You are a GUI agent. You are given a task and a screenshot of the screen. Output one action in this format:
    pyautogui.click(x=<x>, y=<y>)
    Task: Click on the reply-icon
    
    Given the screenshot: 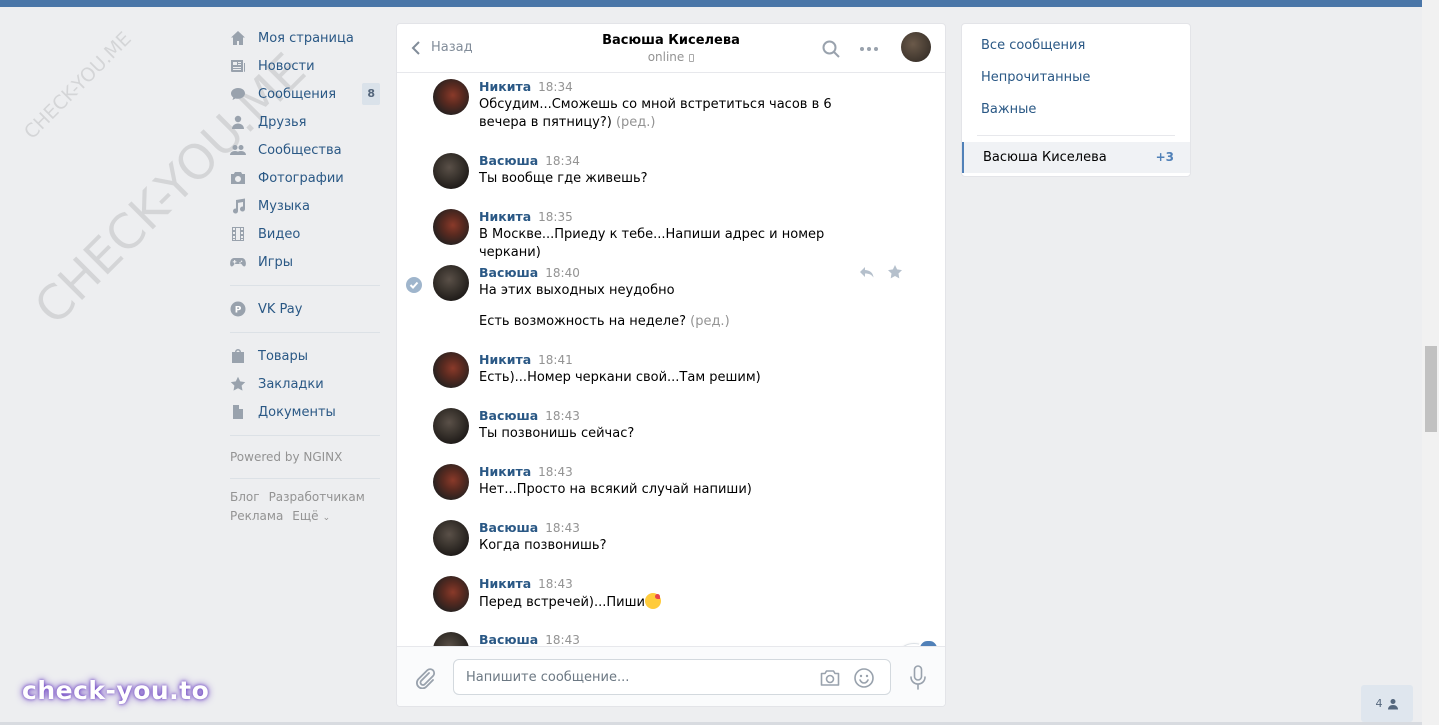 What is the action you would take?
    pyautogui.click(x=867, y=272)
    